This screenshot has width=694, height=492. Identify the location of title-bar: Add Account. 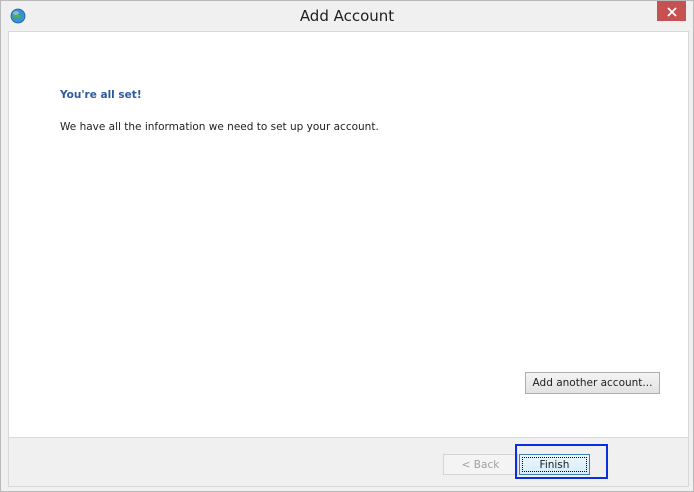
(347, 16).